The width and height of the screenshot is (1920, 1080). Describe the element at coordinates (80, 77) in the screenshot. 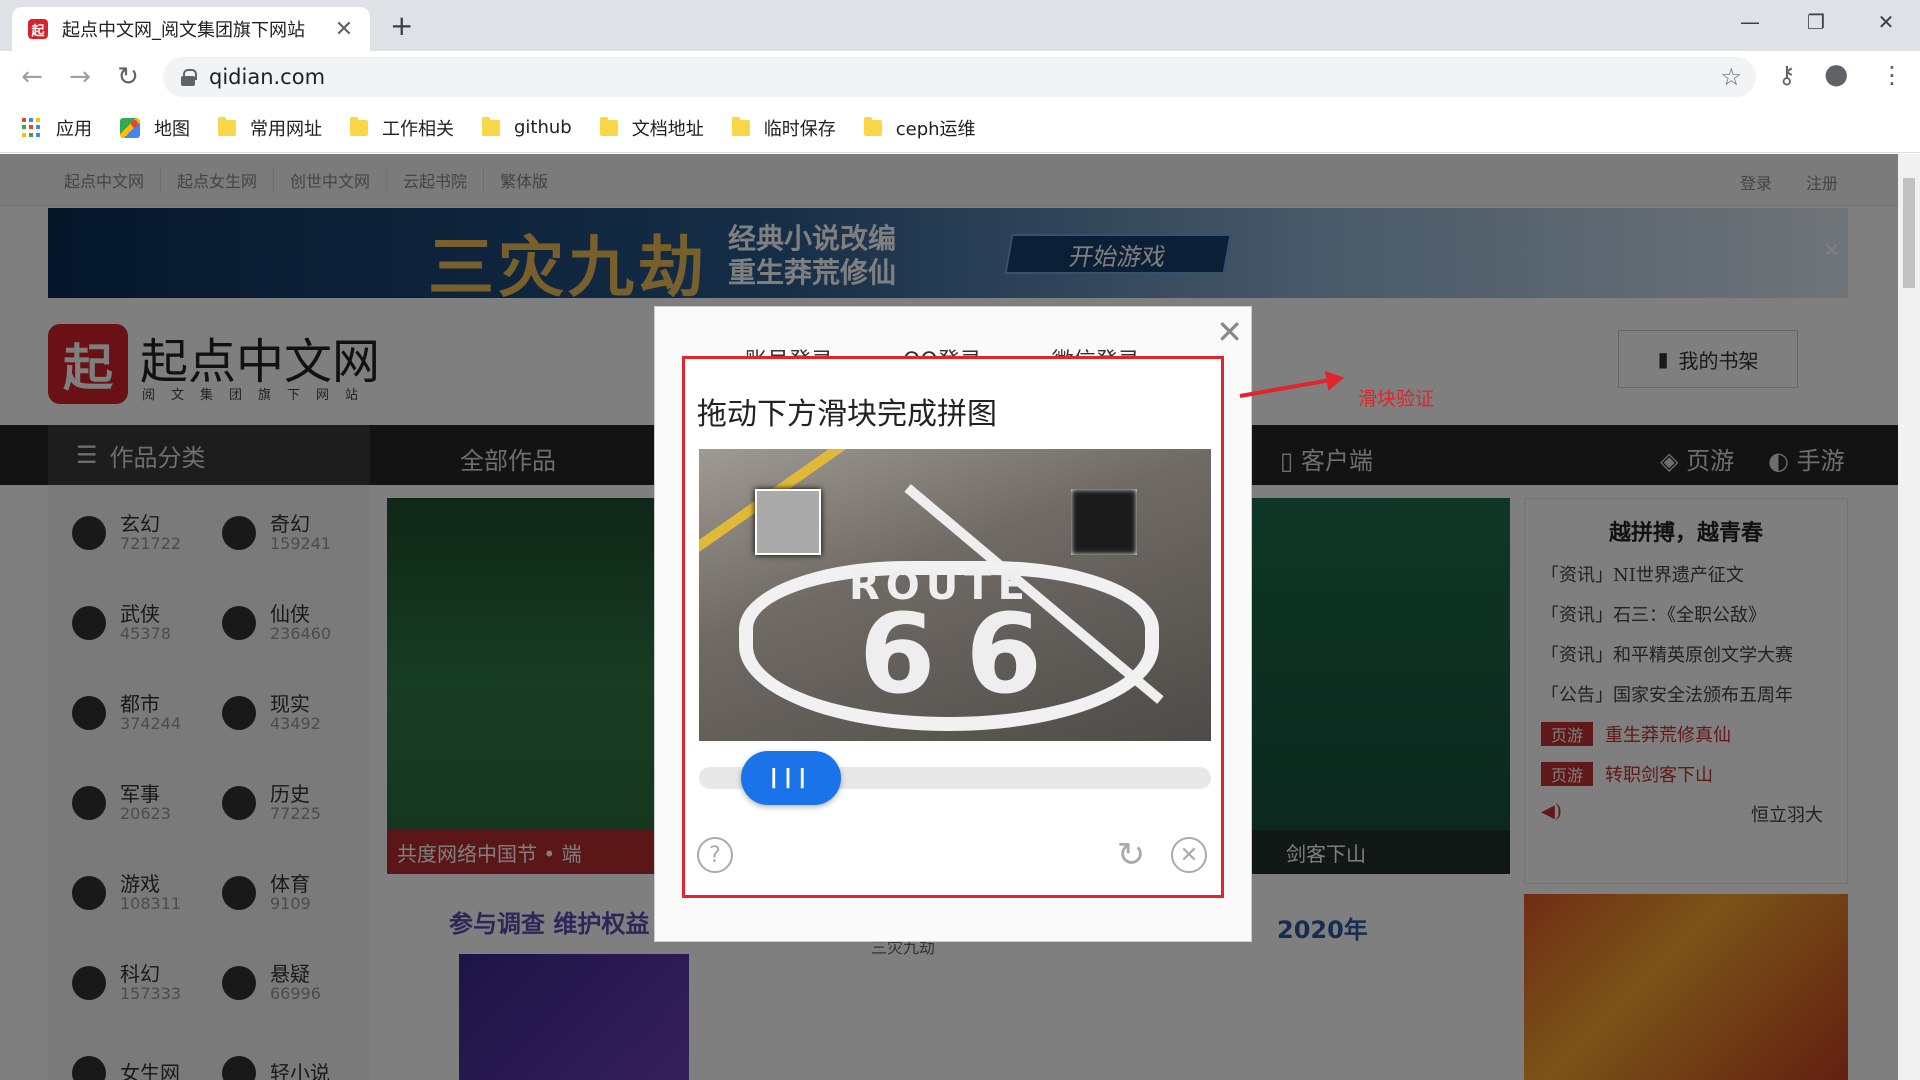

I see `forward-icon: →` at that location.